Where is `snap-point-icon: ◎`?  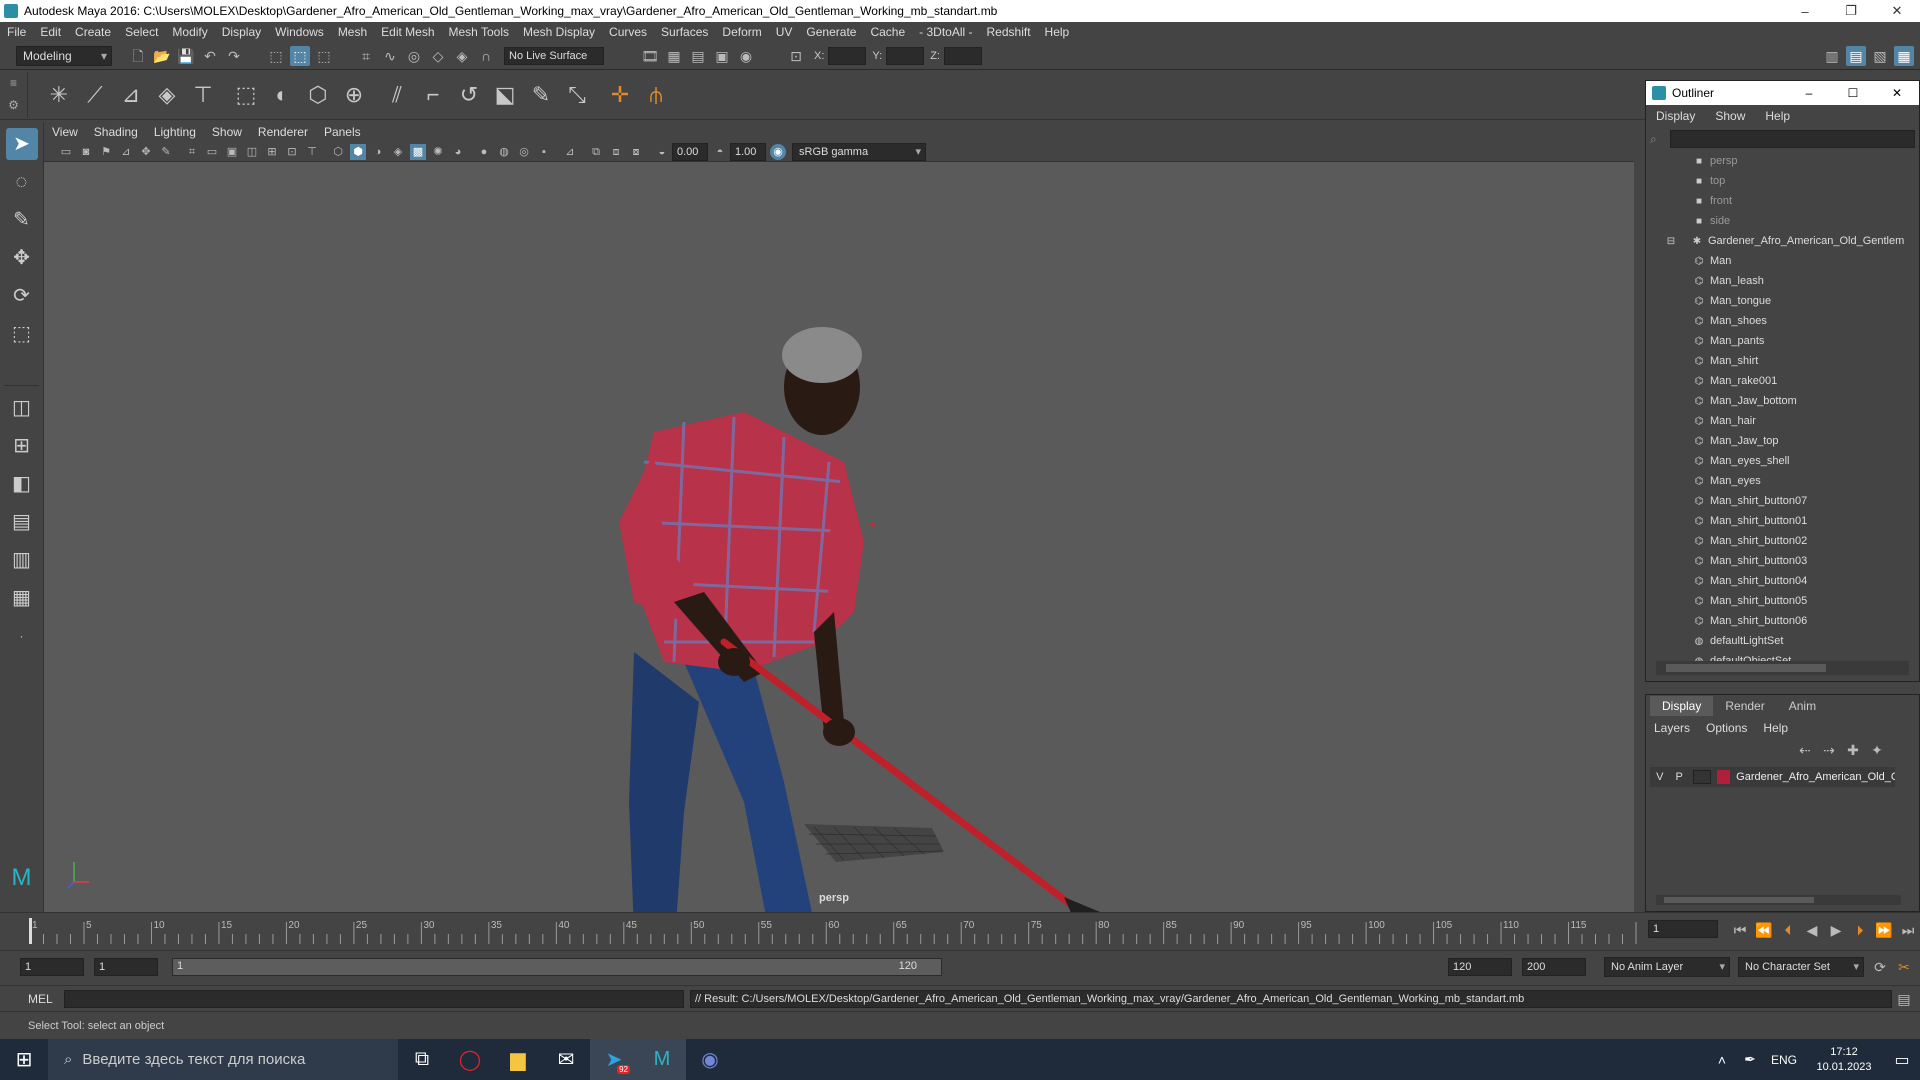
snap-point-icon: ◎ is located at coordinates (414, 56).